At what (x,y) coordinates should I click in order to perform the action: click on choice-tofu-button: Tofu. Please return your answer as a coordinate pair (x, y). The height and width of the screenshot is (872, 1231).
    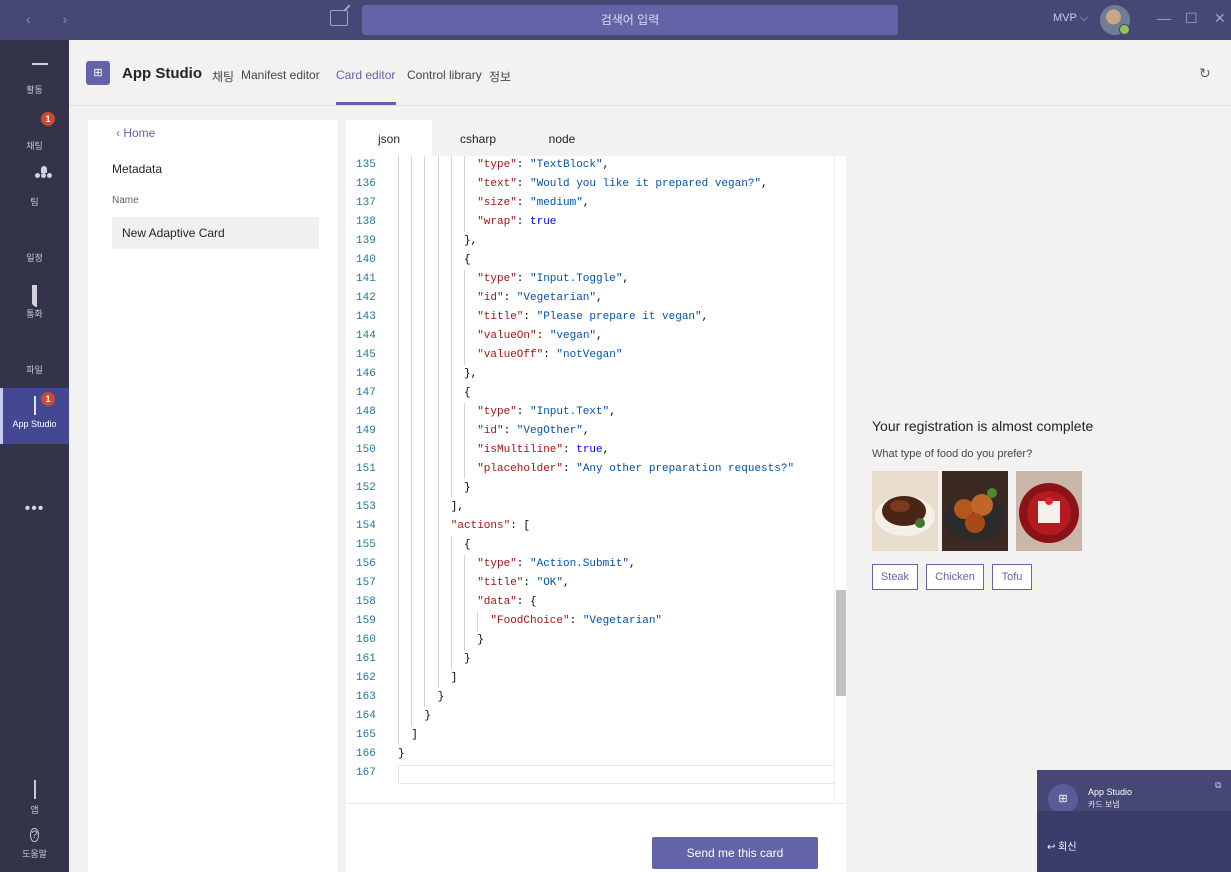
    Looking at the image, I should click on (1012, 577).